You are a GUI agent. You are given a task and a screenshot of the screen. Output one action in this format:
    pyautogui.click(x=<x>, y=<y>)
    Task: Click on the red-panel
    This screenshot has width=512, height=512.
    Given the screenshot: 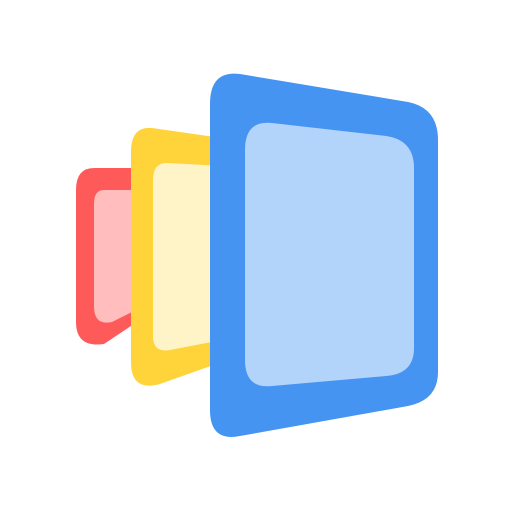 What is the action you would take?
    pyautogui.click(x=108, y=256)
    